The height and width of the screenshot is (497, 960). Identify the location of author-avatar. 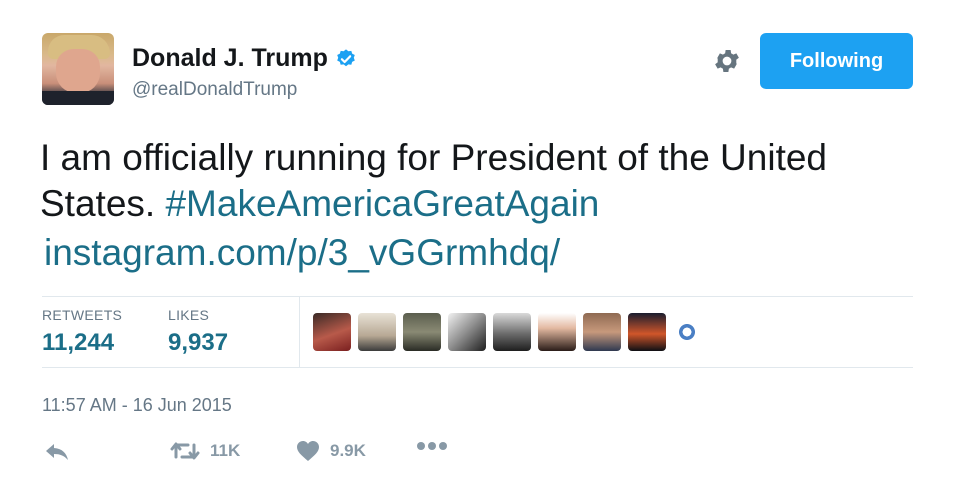
(78, 69).